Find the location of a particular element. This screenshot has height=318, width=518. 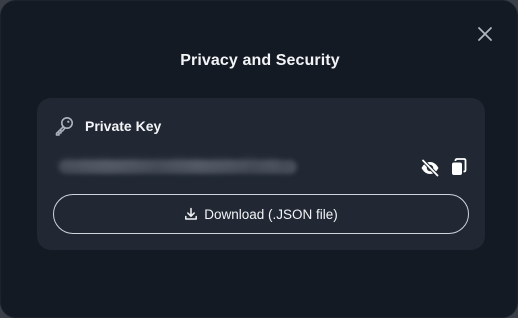

copy-icon is located at coordinates (459, 166).